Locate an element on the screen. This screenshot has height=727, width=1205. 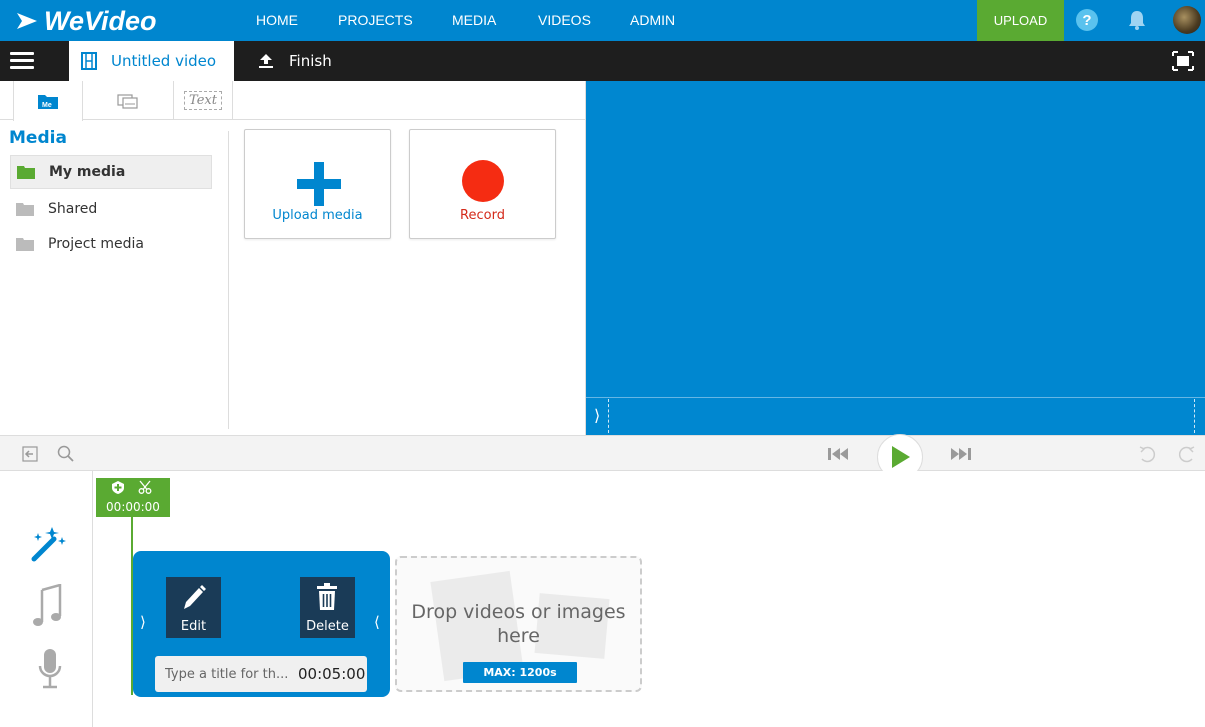
folder-label: My media is located at coordinates (87, 172).